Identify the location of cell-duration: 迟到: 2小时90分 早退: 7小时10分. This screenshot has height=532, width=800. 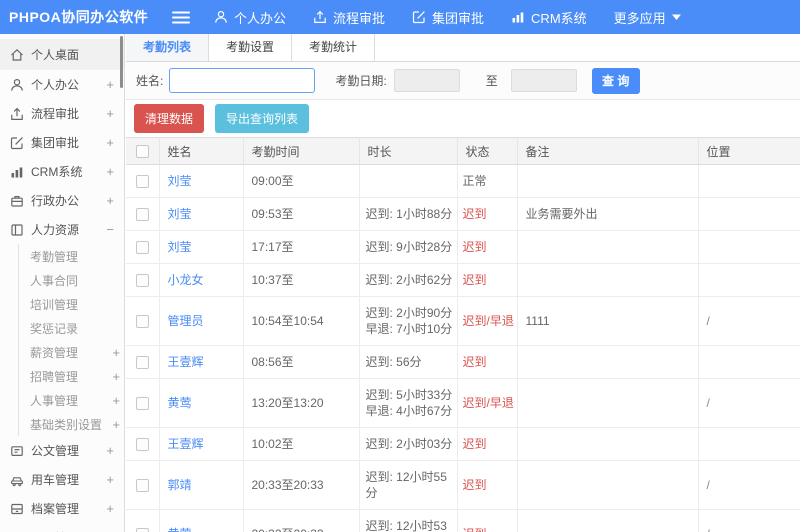
(408, 321).